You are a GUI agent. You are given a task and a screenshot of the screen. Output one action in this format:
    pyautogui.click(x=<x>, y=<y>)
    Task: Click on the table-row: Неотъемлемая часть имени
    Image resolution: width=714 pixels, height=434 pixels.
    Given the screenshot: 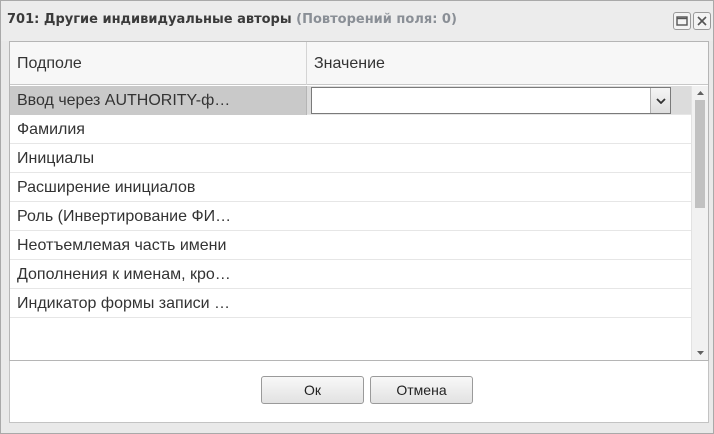 What is the action you would take?
    pyautogui.click(x=350, y=245)
    